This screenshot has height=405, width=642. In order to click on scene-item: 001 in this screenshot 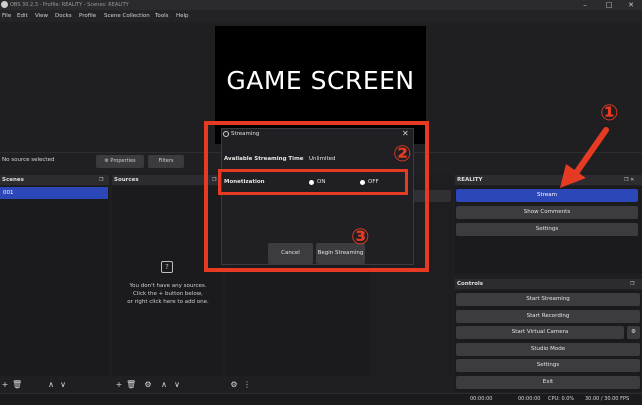, I will do `click(54, 193)`.